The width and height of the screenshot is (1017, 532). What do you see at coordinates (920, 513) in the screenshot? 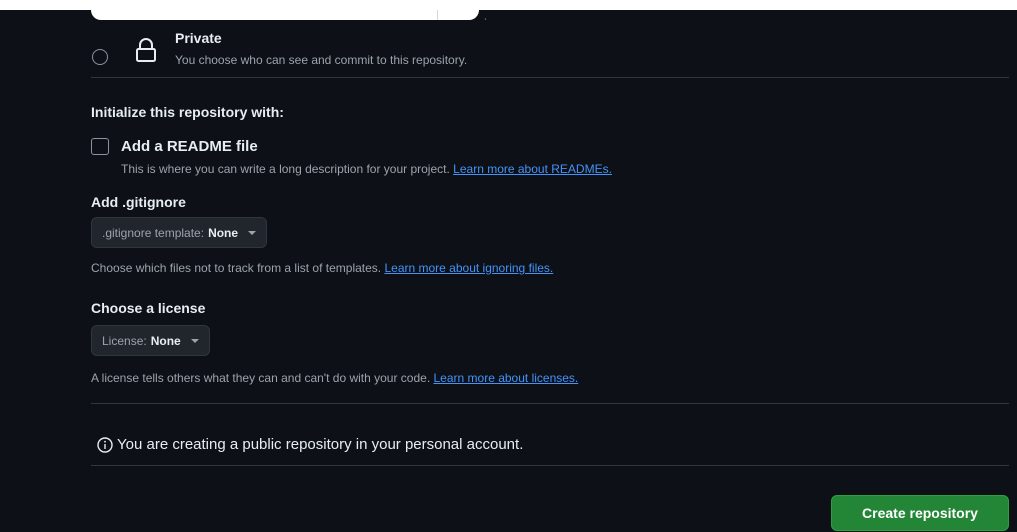
I see `create-repository-button: Create repository` at bounding box center [920, 513].